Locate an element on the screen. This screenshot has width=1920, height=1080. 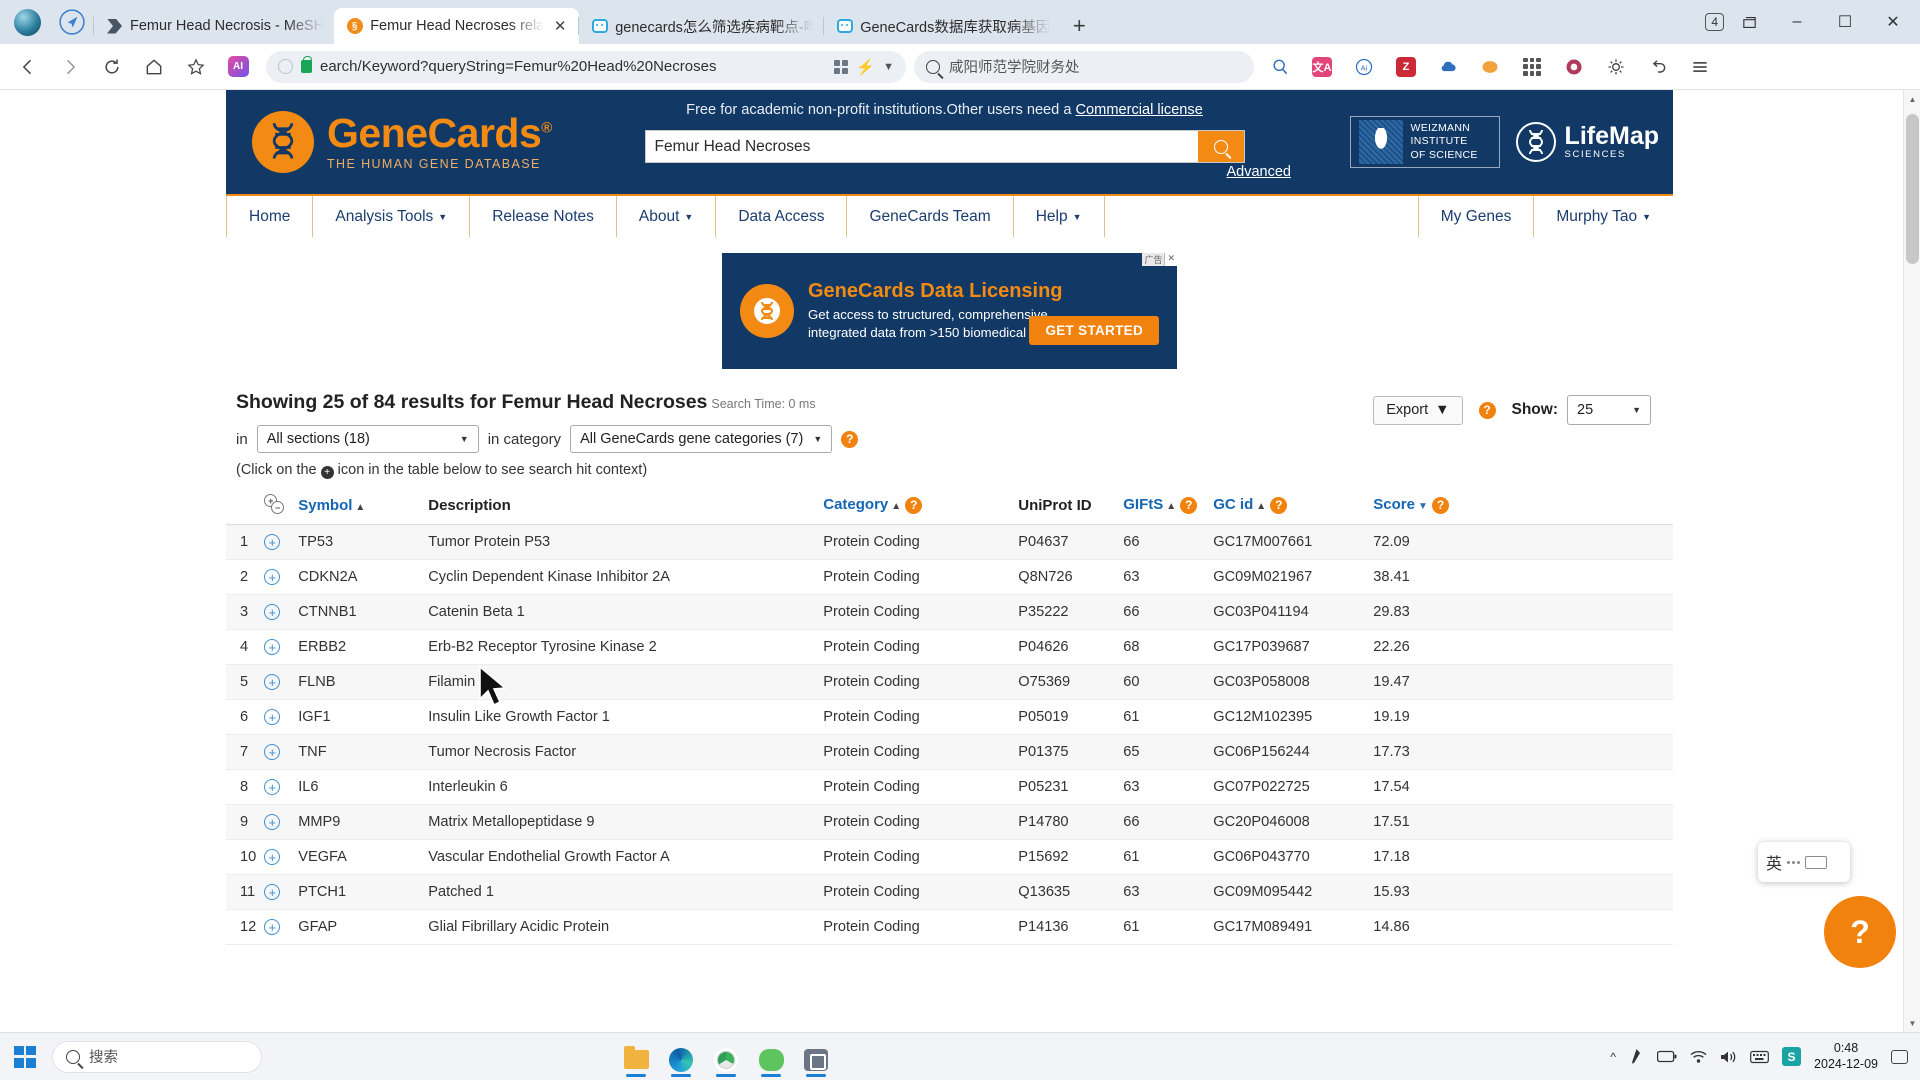
gene-symbol-link: TP53 is located at coordinates (359, 542).